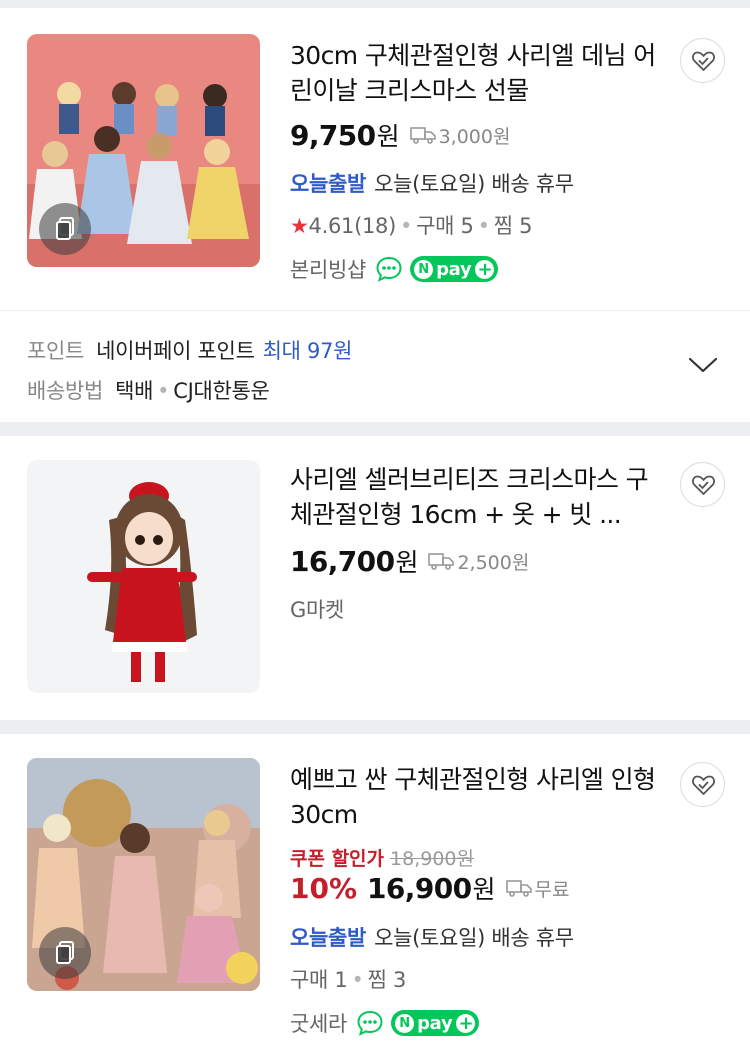 This screenshot has height=1059, width=750. I want to click on seller-name: G마켓, so click(317, 609).